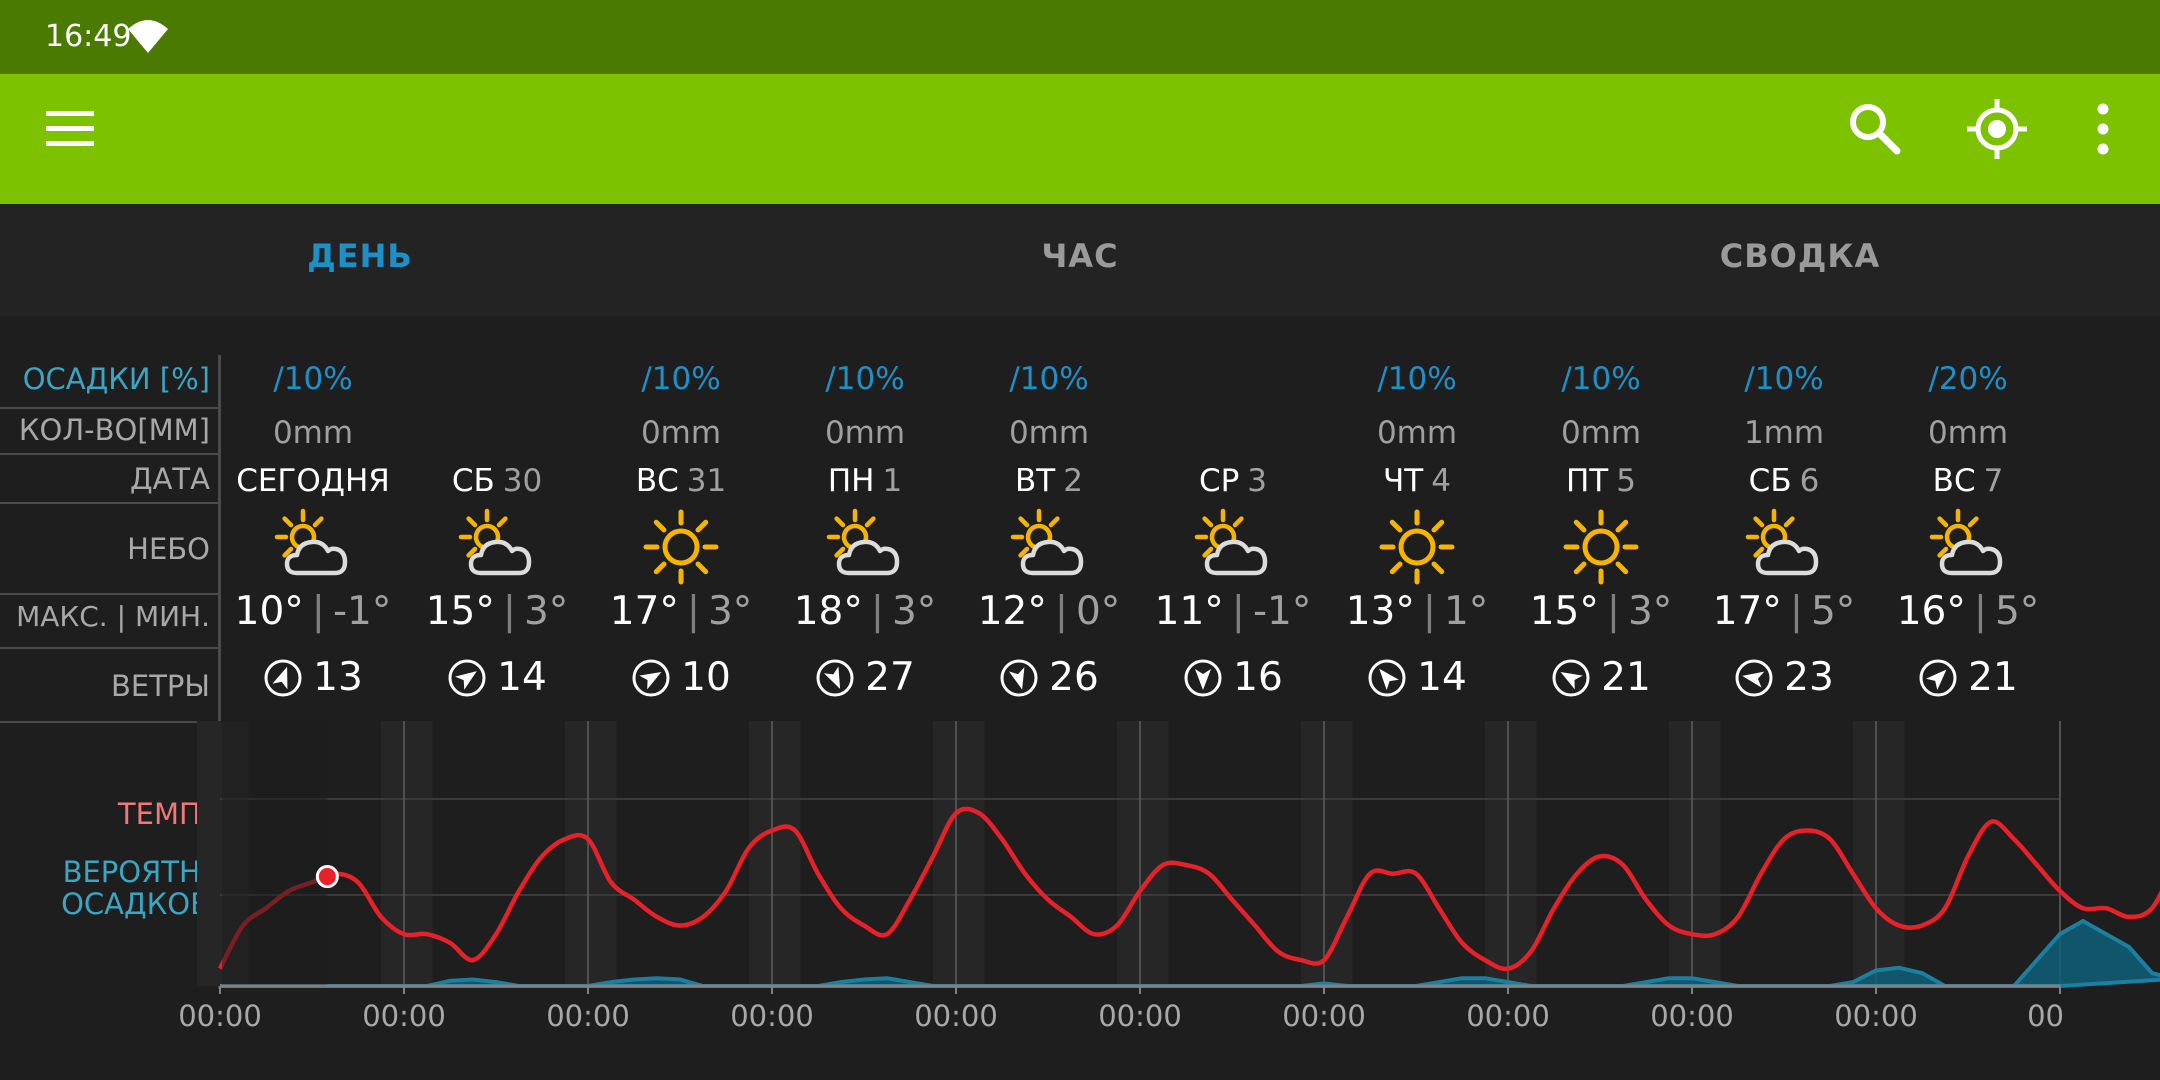 The image size is (2160, 1080). I want to click on day-column: ∕10% 0mm ВС 31 17° | 3° 10, so click(681, 540).